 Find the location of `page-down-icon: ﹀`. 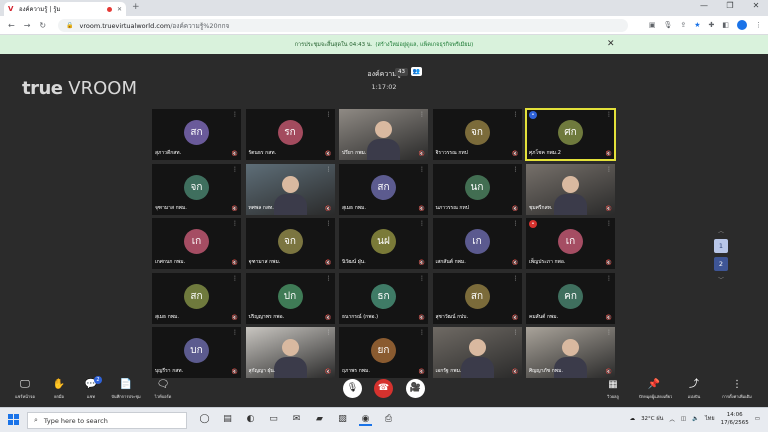

page-down-icon: ﹀ is located at coordinates (721, 279).